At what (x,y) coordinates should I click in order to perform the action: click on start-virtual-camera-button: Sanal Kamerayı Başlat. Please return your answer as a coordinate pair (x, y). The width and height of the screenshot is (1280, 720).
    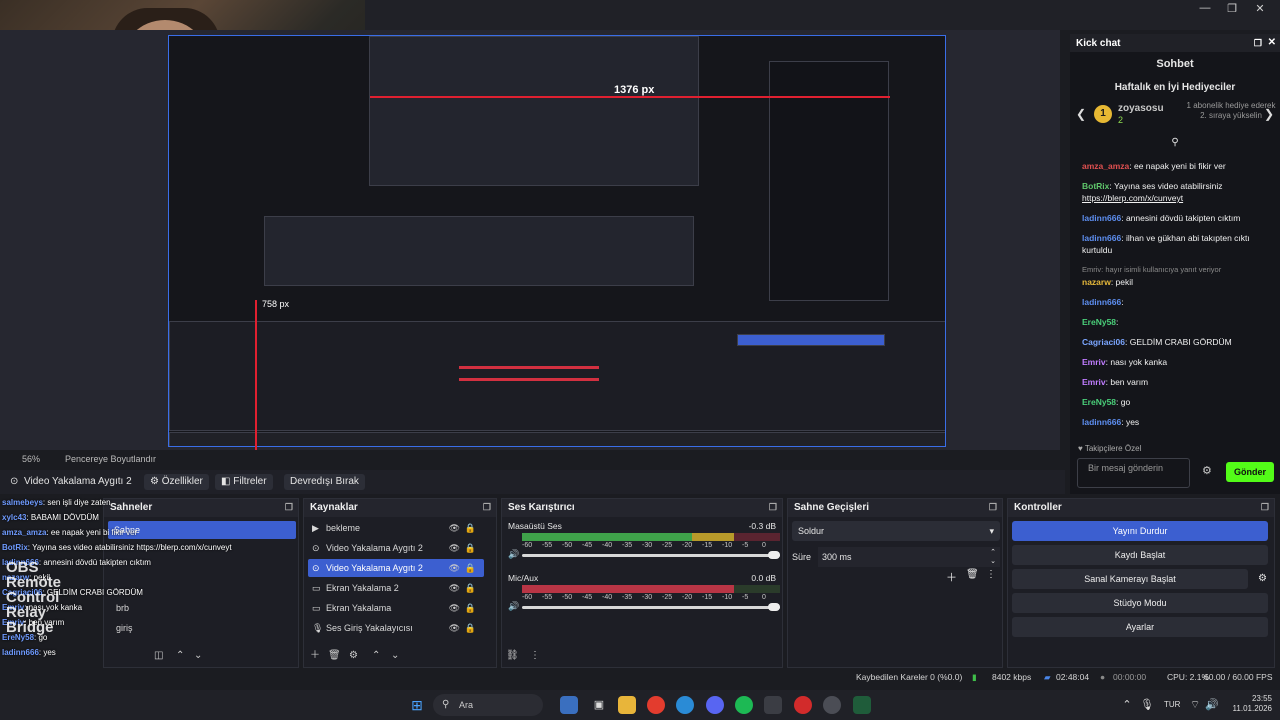
    Looking at the image, I should click on (1130, 579).